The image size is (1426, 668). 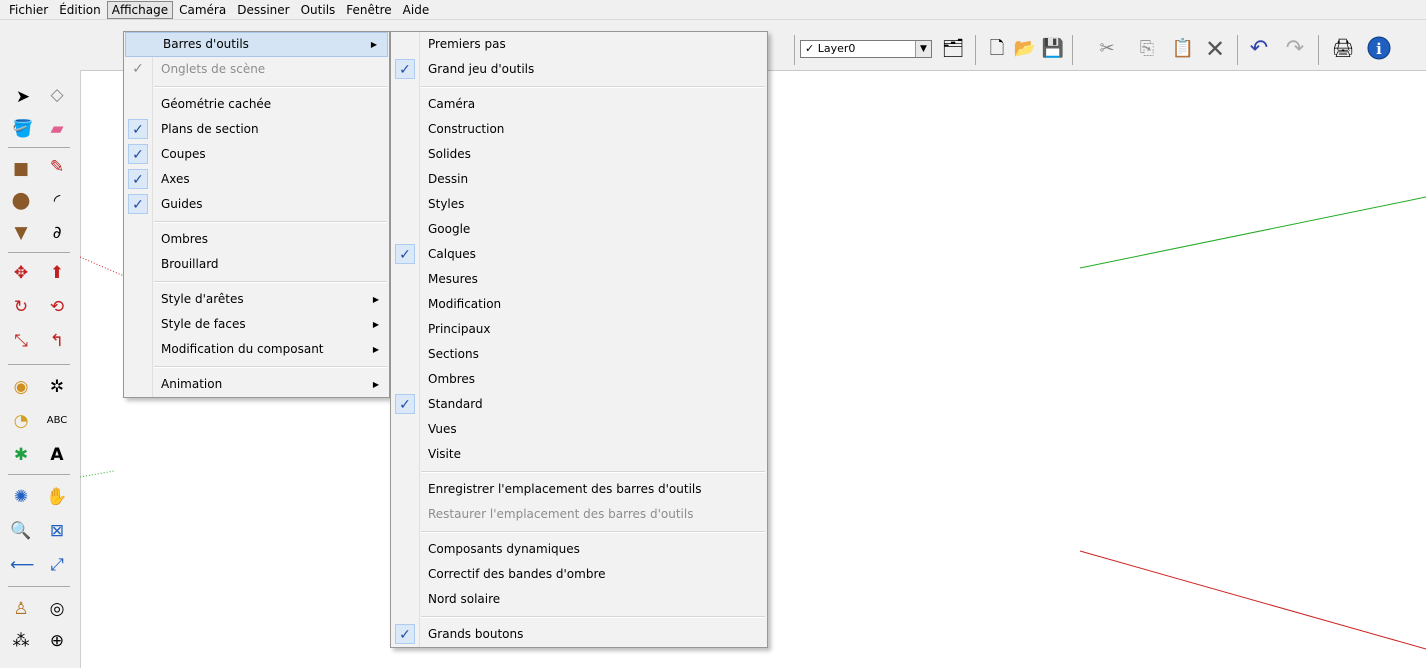 What do you see at coordinates (256, 129) in the screenshot?
I see `affichage-item-plans-de-section: ✓ Plans de section` at bounding box center [256, 129].